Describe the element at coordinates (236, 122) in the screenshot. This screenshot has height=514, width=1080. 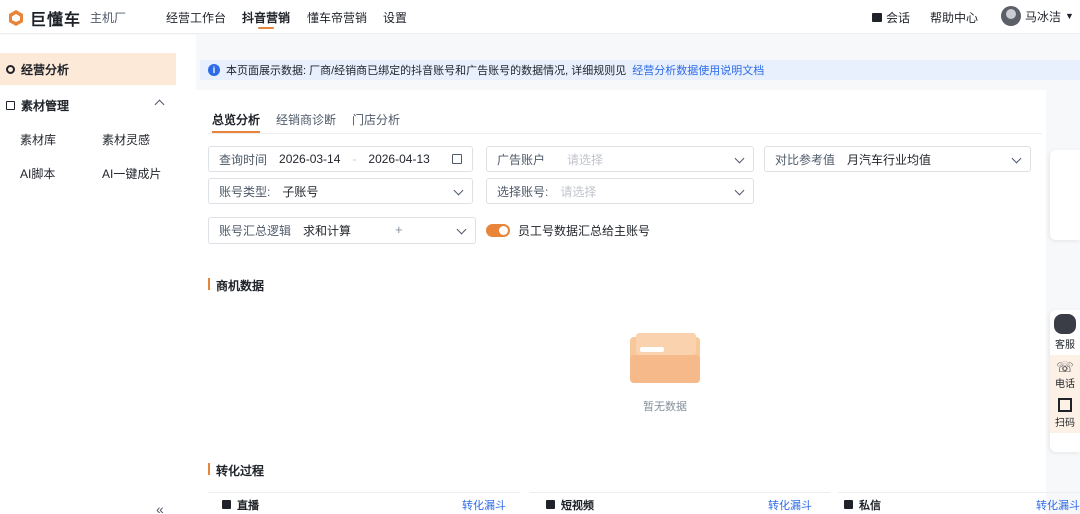
I see `tab-overview: 总览分析` at that location.